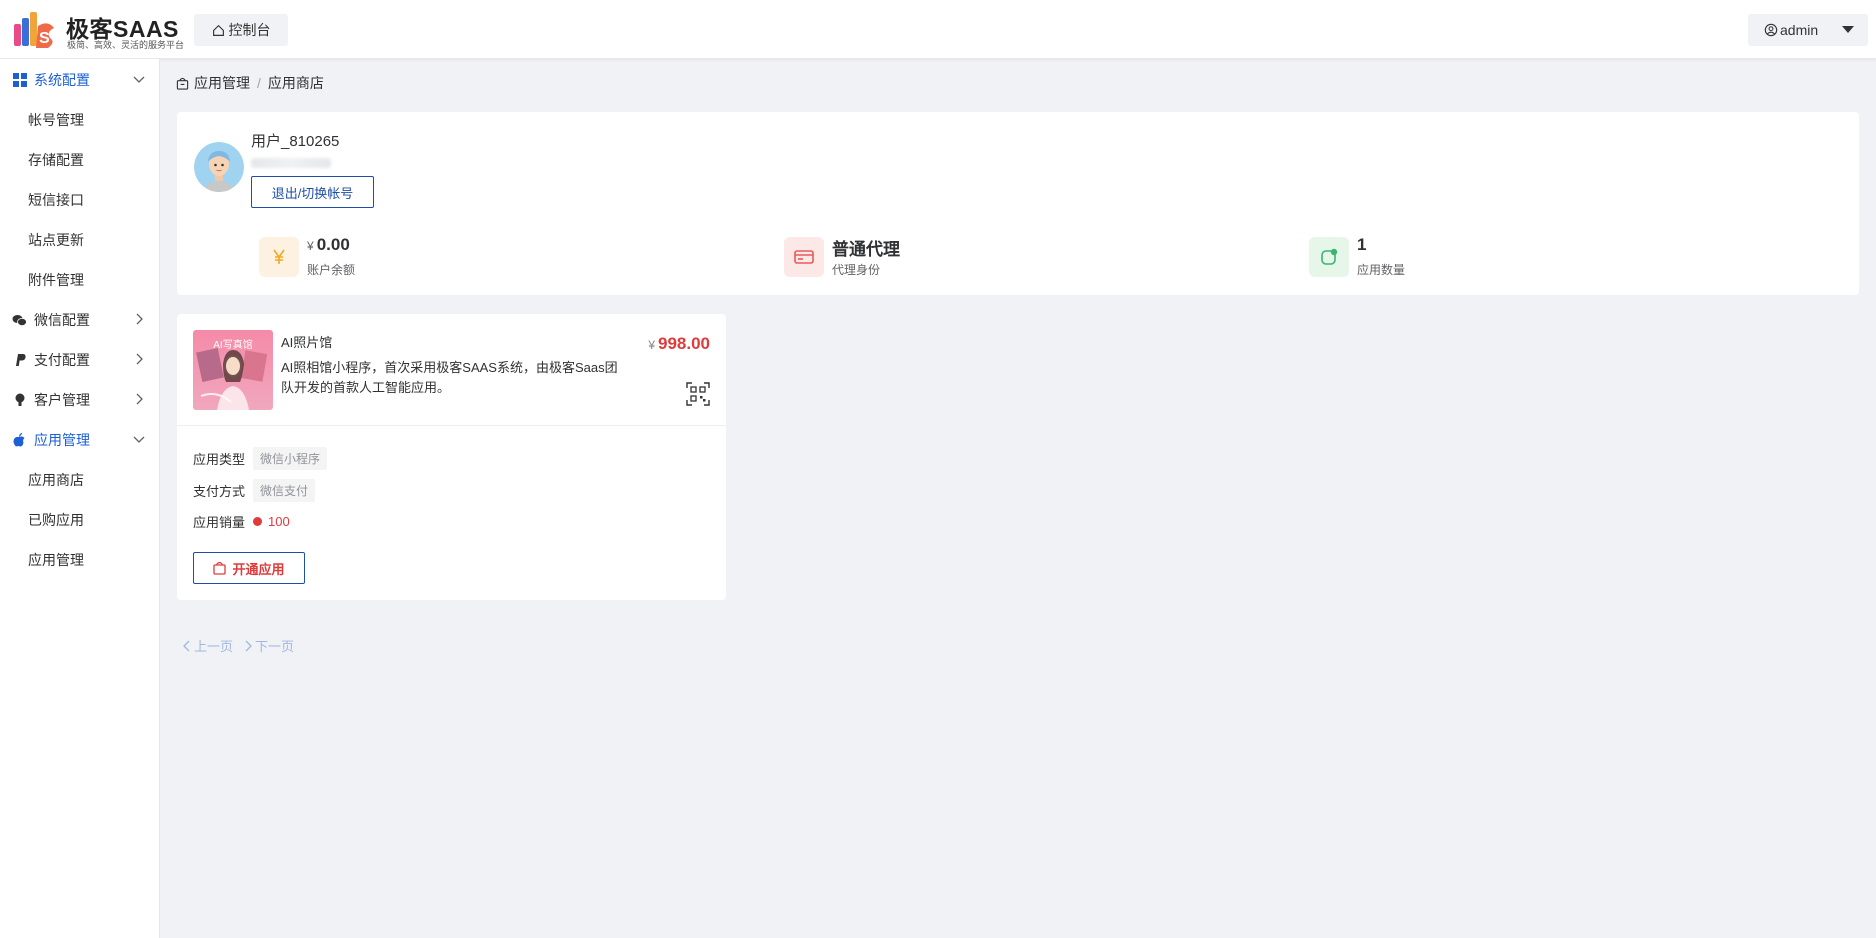 This screenshot has width=1876, height=938. What do you see at coordinates (1329, 257) in the screenshot?
I see `app-count-icon` at bounding box center [1329, 257].